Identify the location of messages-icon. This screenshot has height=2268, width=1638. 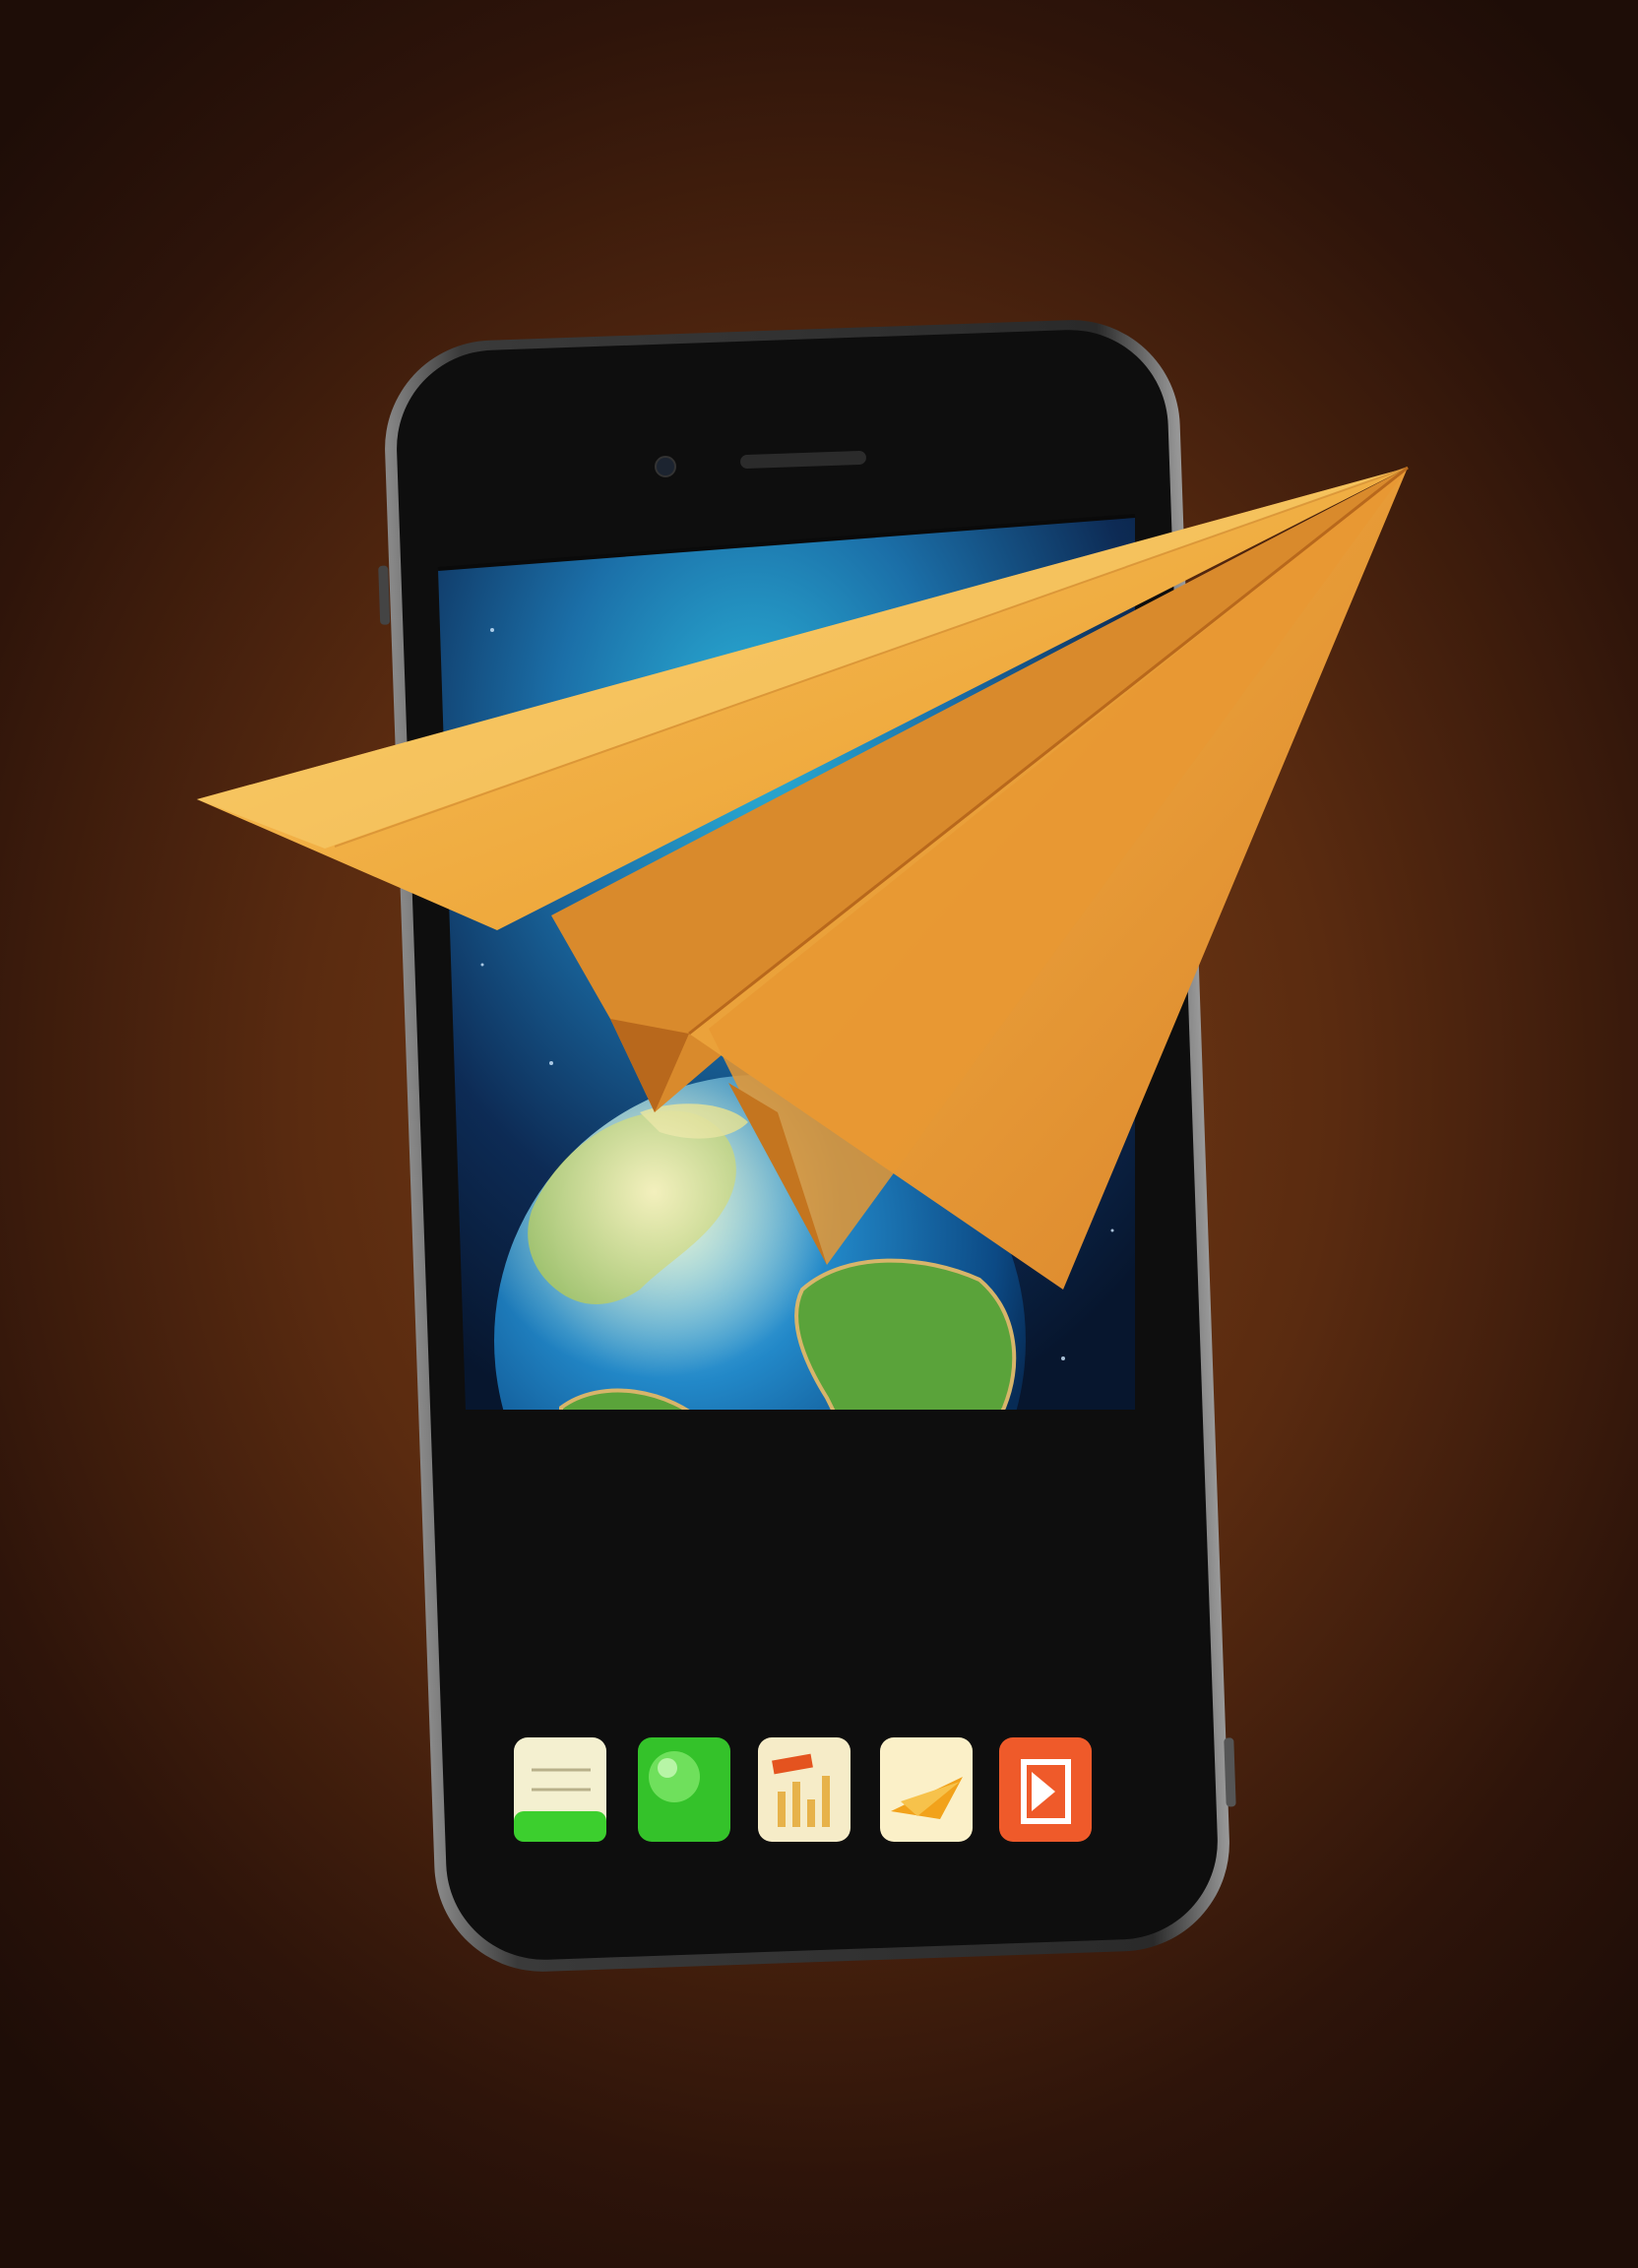
(684, 1789).